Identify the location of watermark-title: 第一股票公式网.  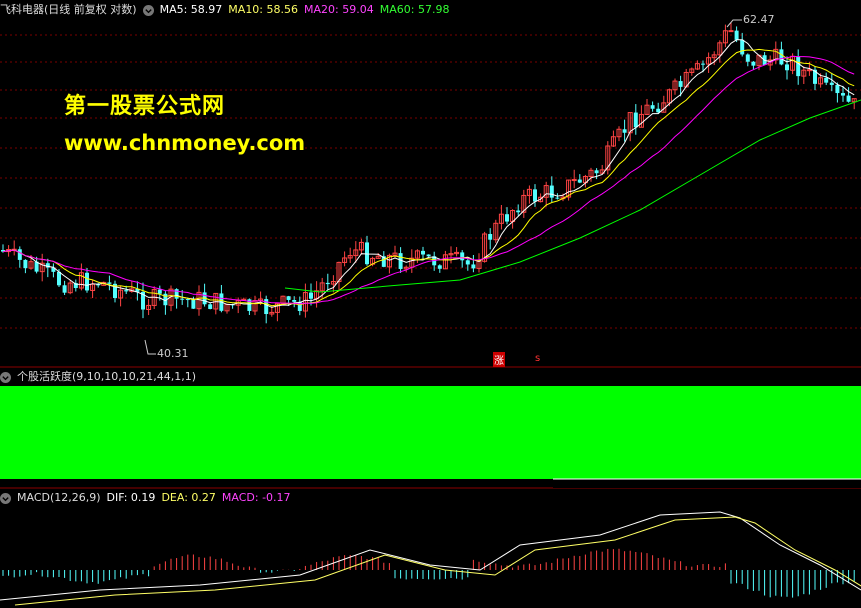
(145, 106).